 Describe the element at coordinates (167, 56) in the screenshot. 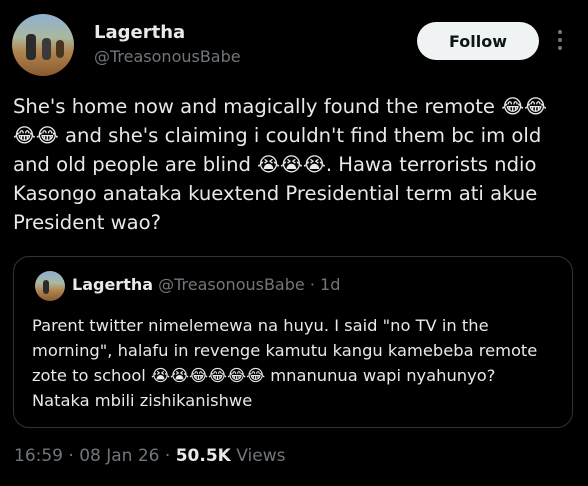

I see `author-handle: @TreasonousBabe` at that location.